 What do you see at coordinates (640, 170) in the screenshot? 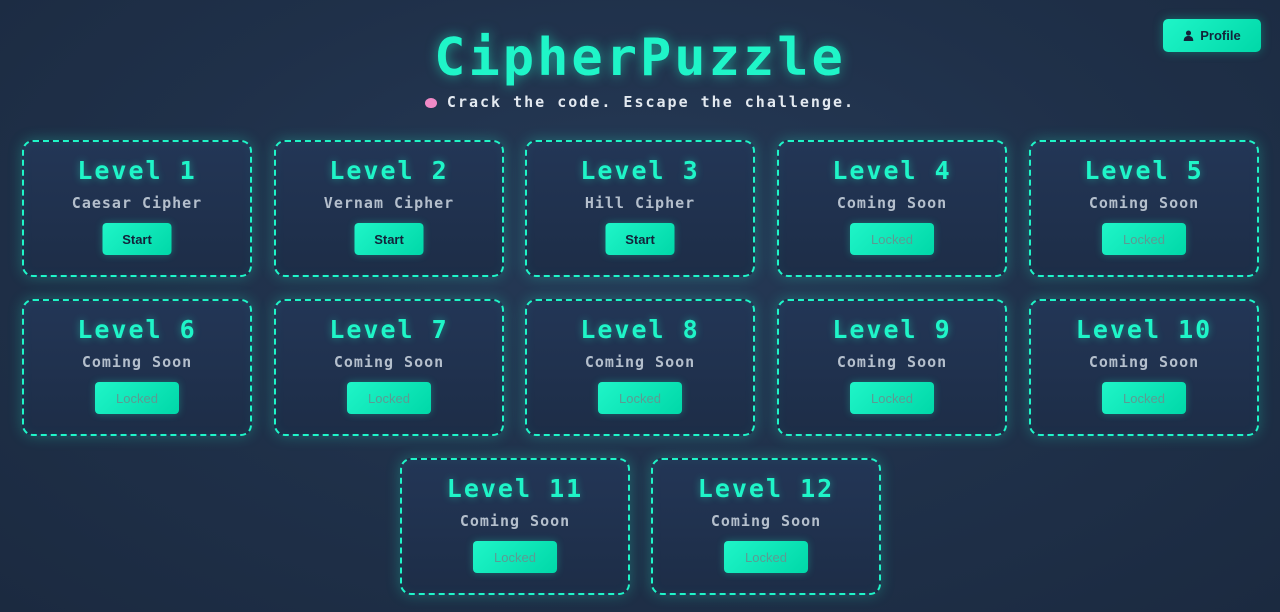
I see `level-number: Level 3` at bounding box center [640, 170].